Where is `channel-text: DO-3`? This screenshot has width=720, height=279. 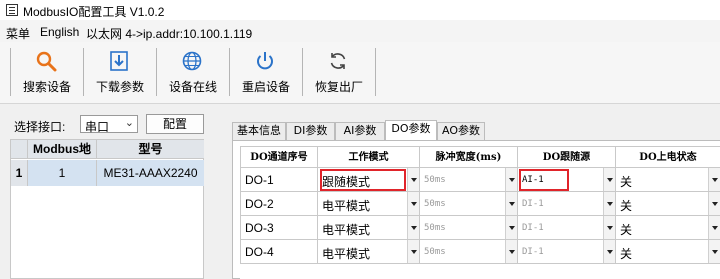
channel-text: DO-3 is located at coordinates (259, 228).